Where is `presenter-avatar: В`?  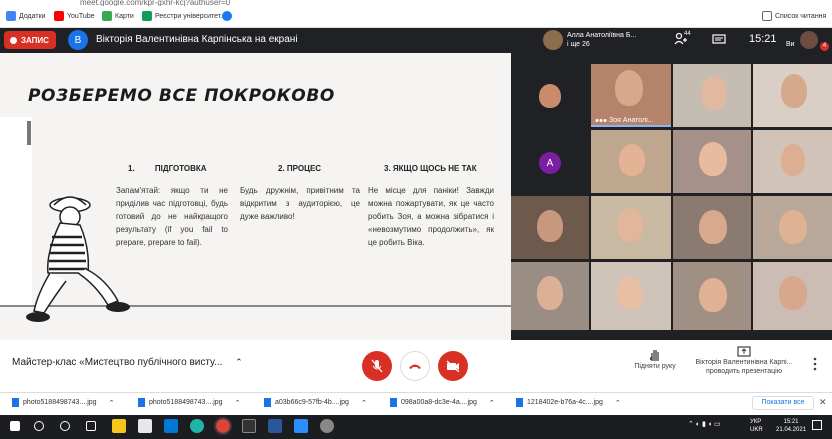
presenter-avatar: В is located at coordinates (78, 40).